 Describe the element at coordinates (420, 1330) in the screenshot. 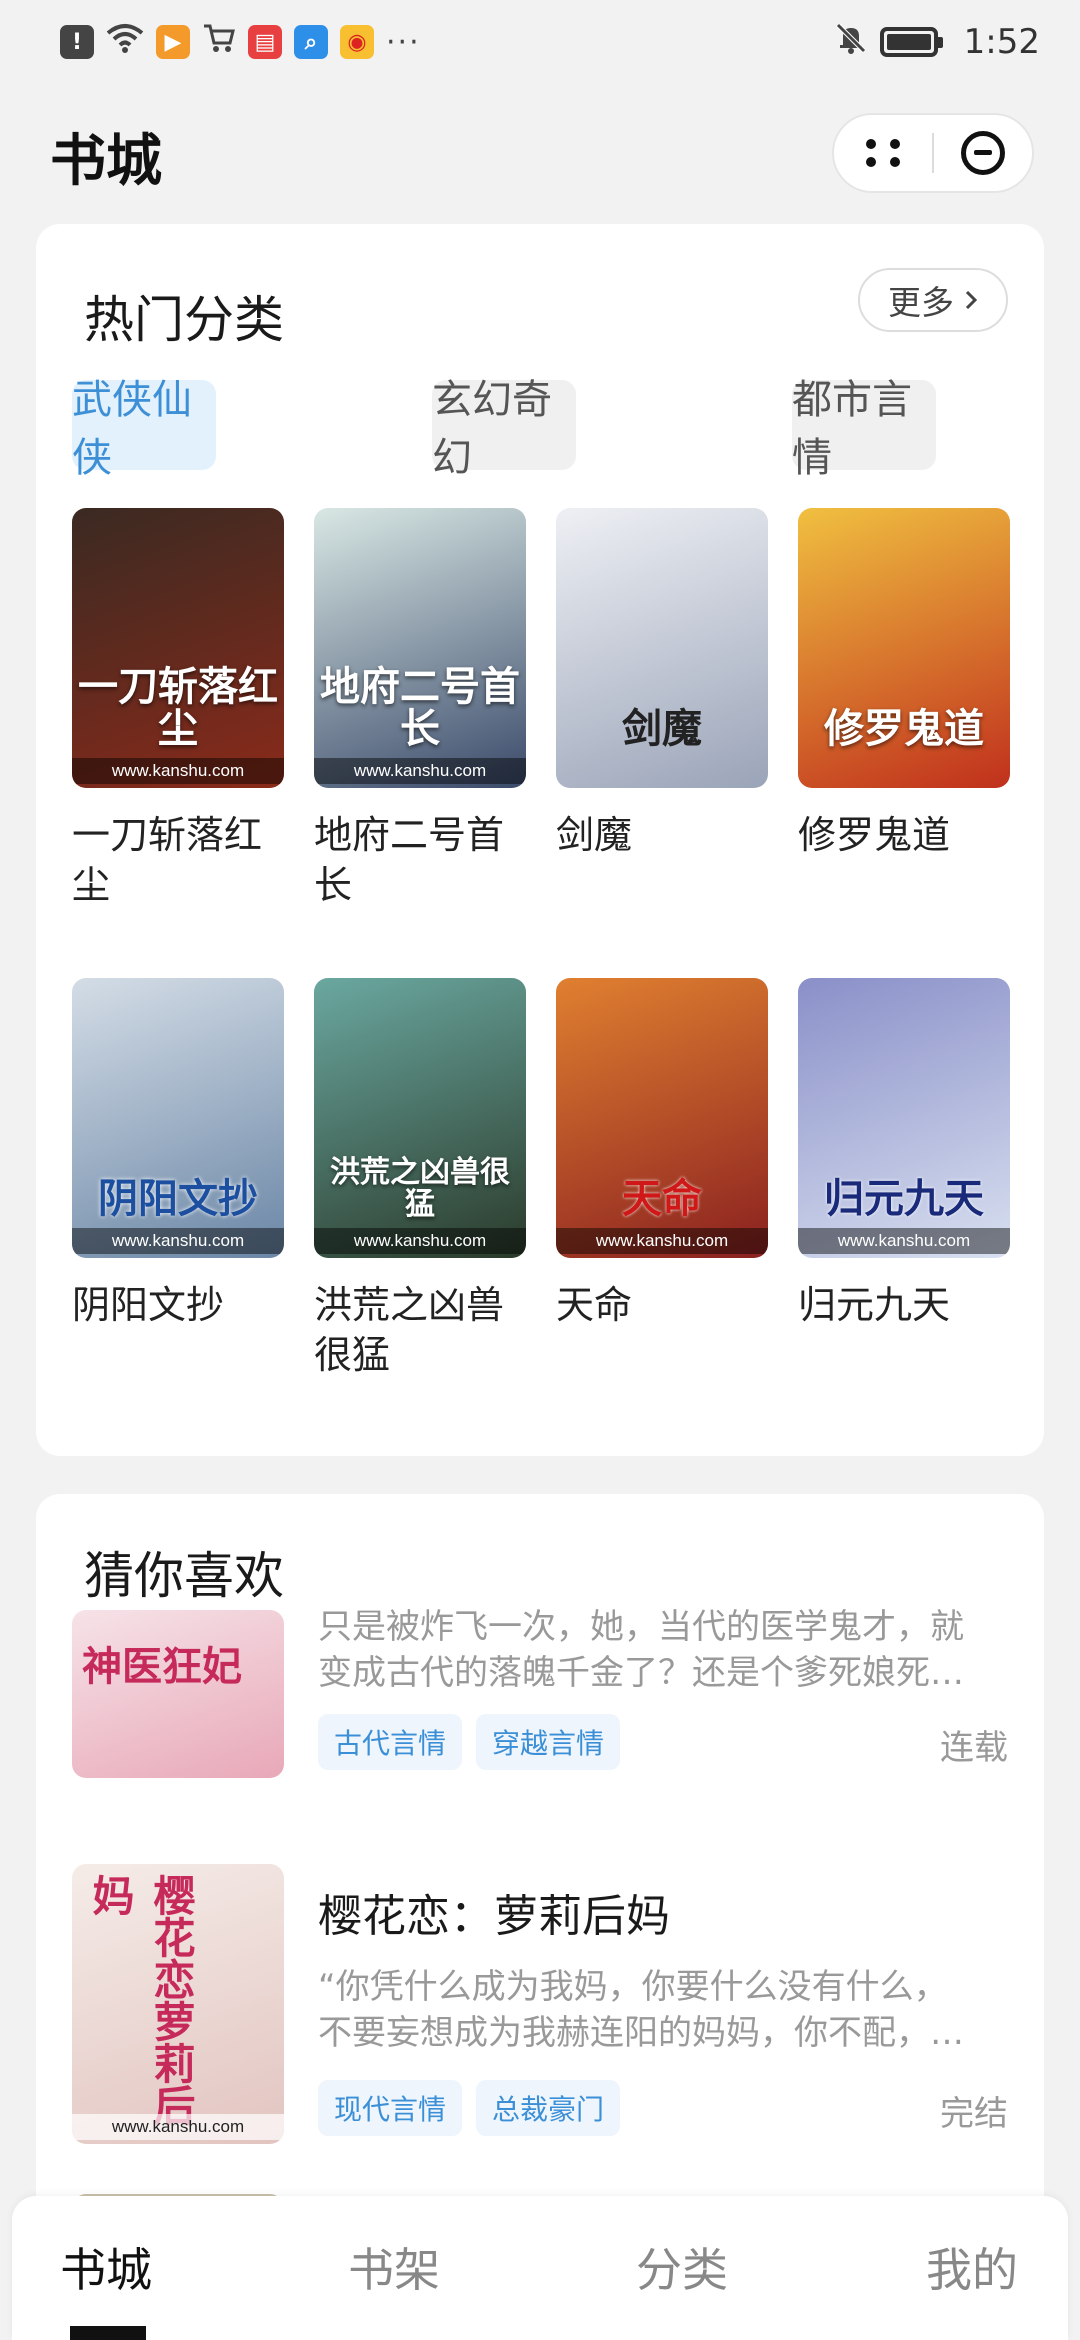

I see `book-title: 洪荒之凶兽很猛` at that location.